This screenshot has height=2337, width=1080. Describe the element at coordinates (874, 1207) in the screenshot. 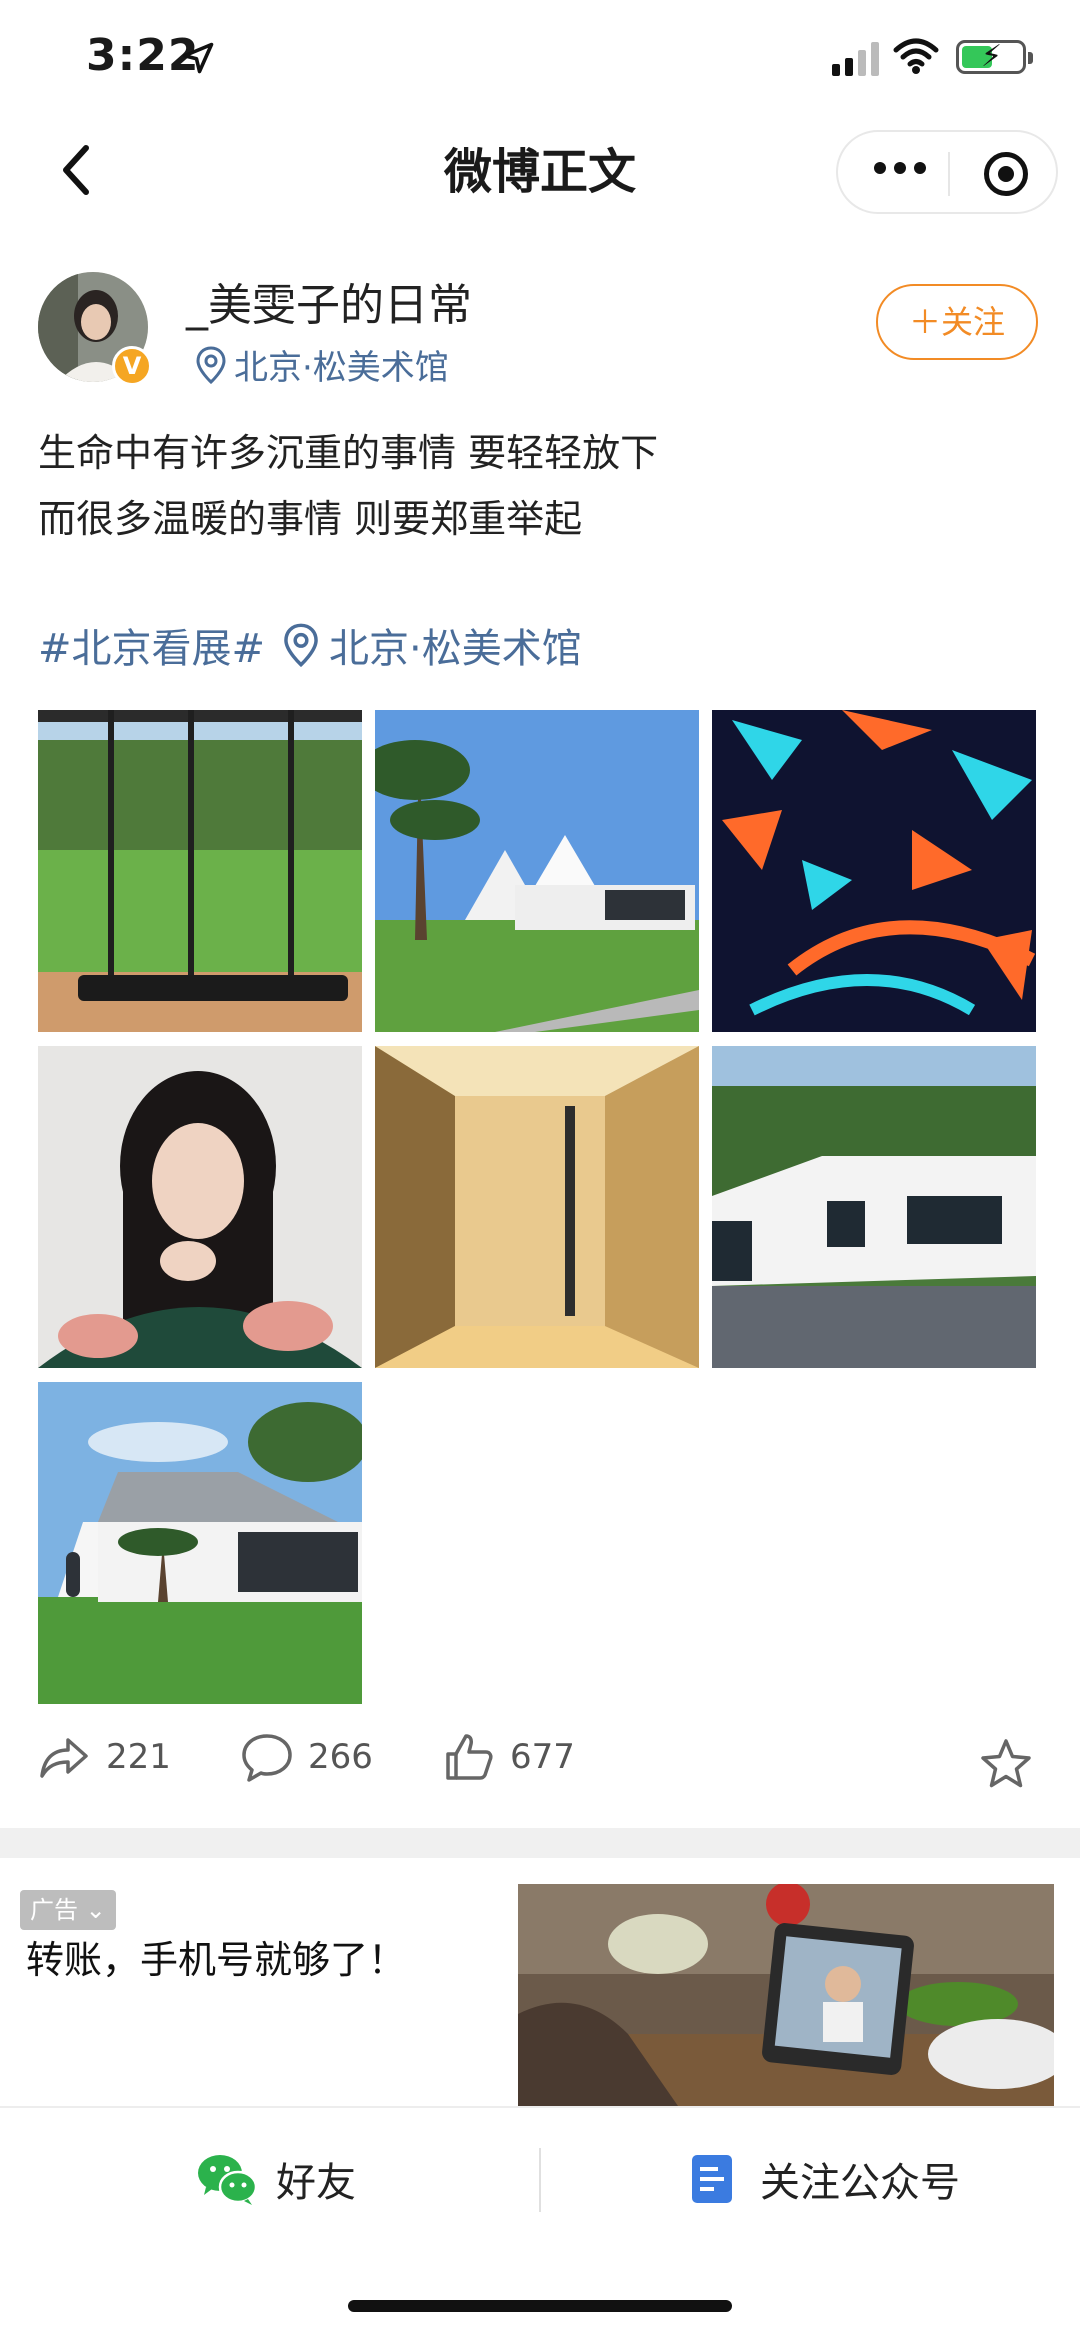

I see `post-image-white-house` at that location.